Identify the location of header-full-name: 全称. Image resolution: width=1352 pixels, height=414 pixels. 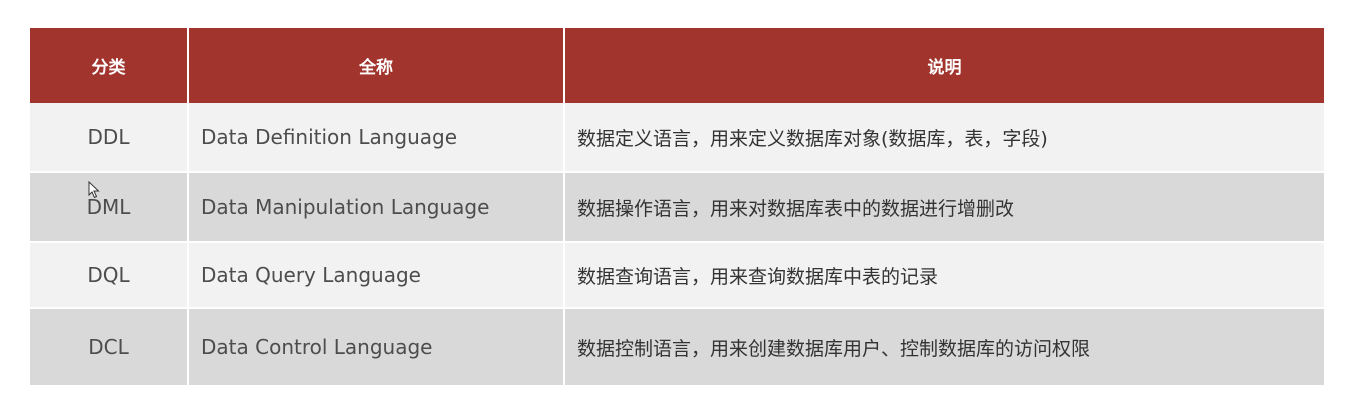
(376, 65).